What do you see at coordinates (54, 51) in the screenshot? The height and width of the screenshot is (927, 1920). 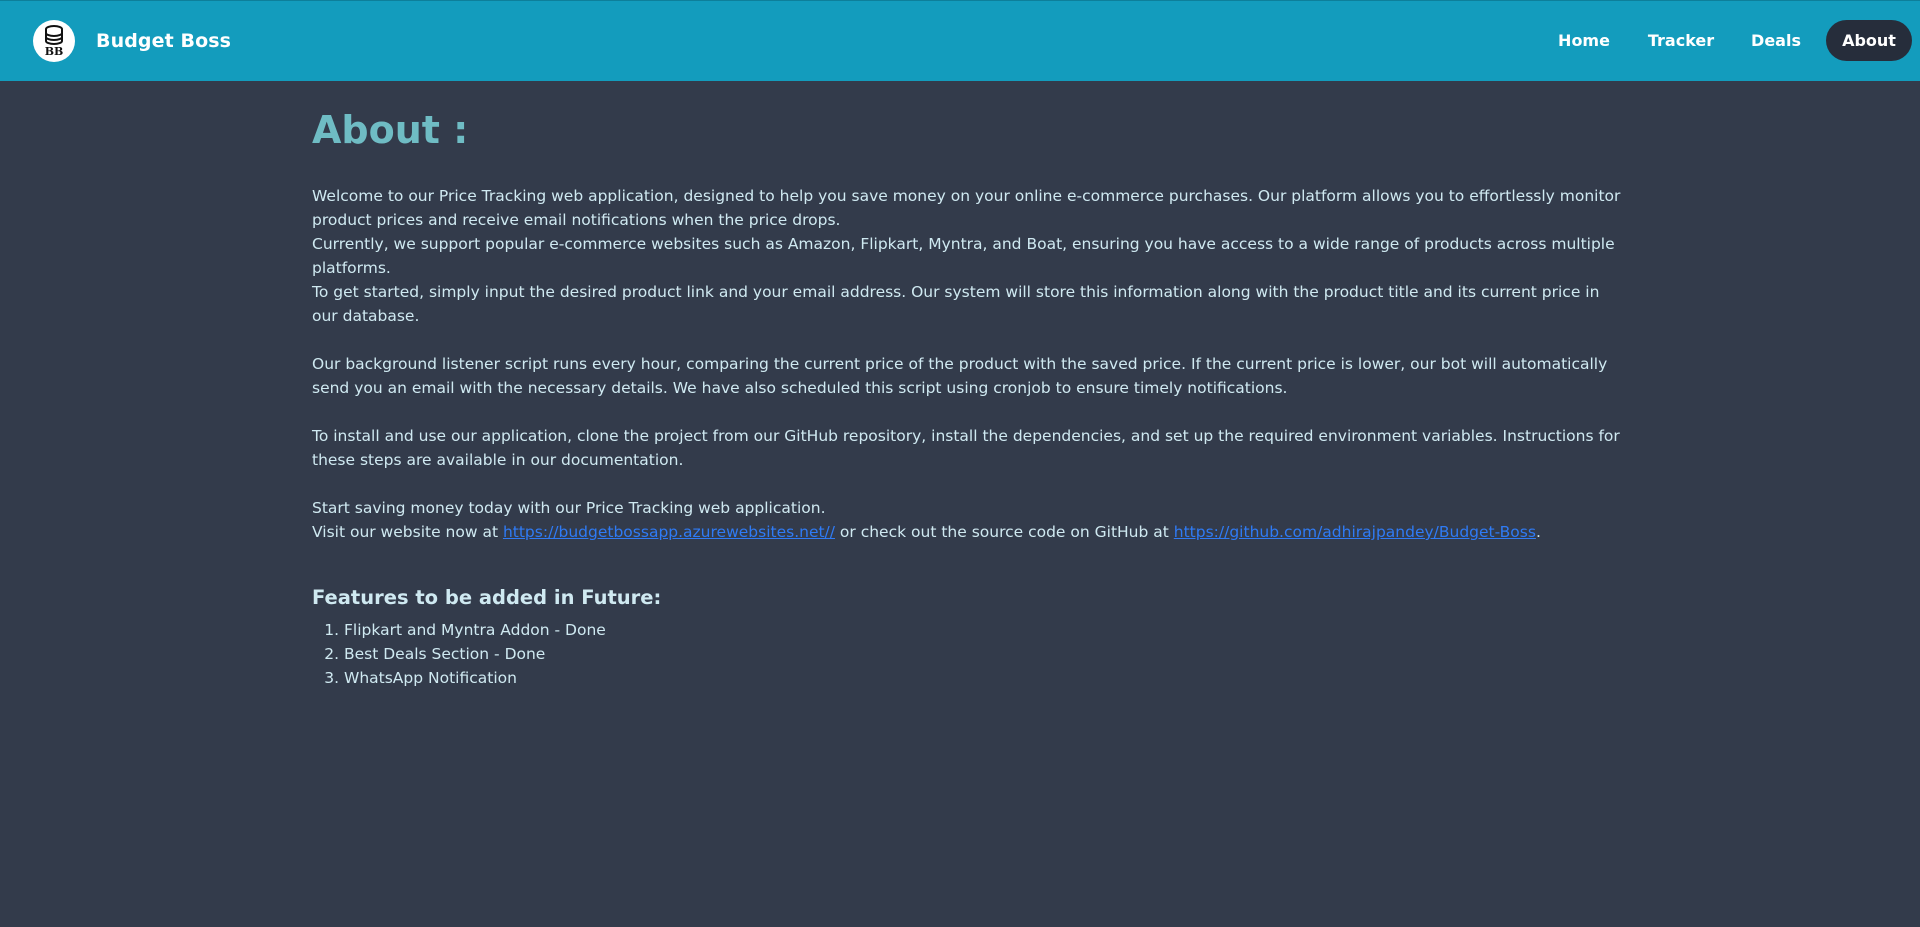 I see `logo-text: BB` at bounding box center [54, 51].